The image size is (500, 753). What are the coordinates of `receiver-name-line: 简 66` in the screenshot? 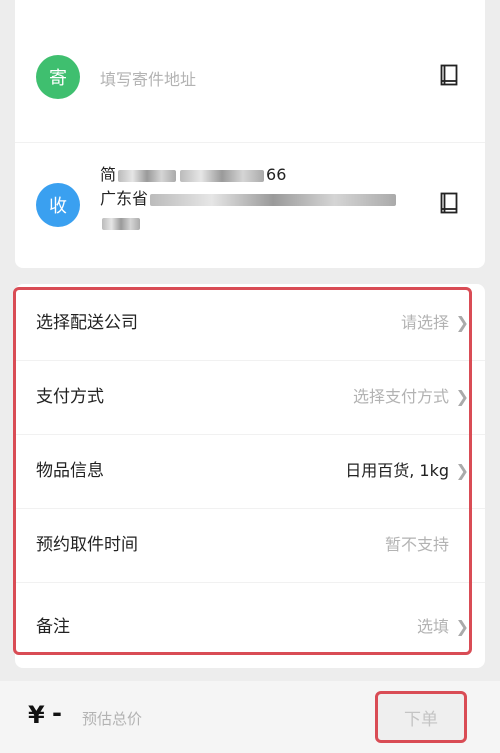 It's located at (249, 175).